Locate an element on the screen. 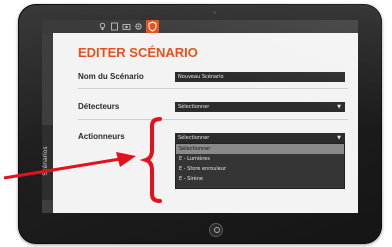 The image size is (392, 247). detectors-label: Détecteurs is located at coordinates (99, 106).